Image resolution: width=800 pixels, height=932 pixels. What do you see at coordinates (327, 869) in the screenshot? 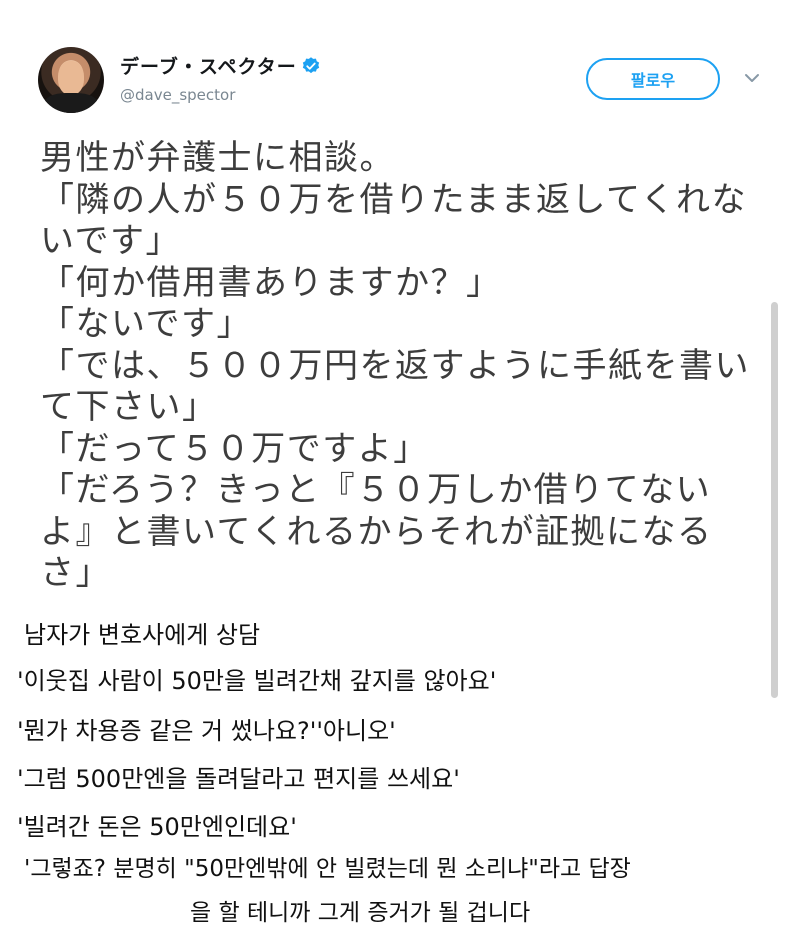
I see `translation-line: '그렇죠? 분명히 "50만엔밖에 안 빌렸는데 뭔 소리냐"라고 답장` at bounding box center [327, 869].